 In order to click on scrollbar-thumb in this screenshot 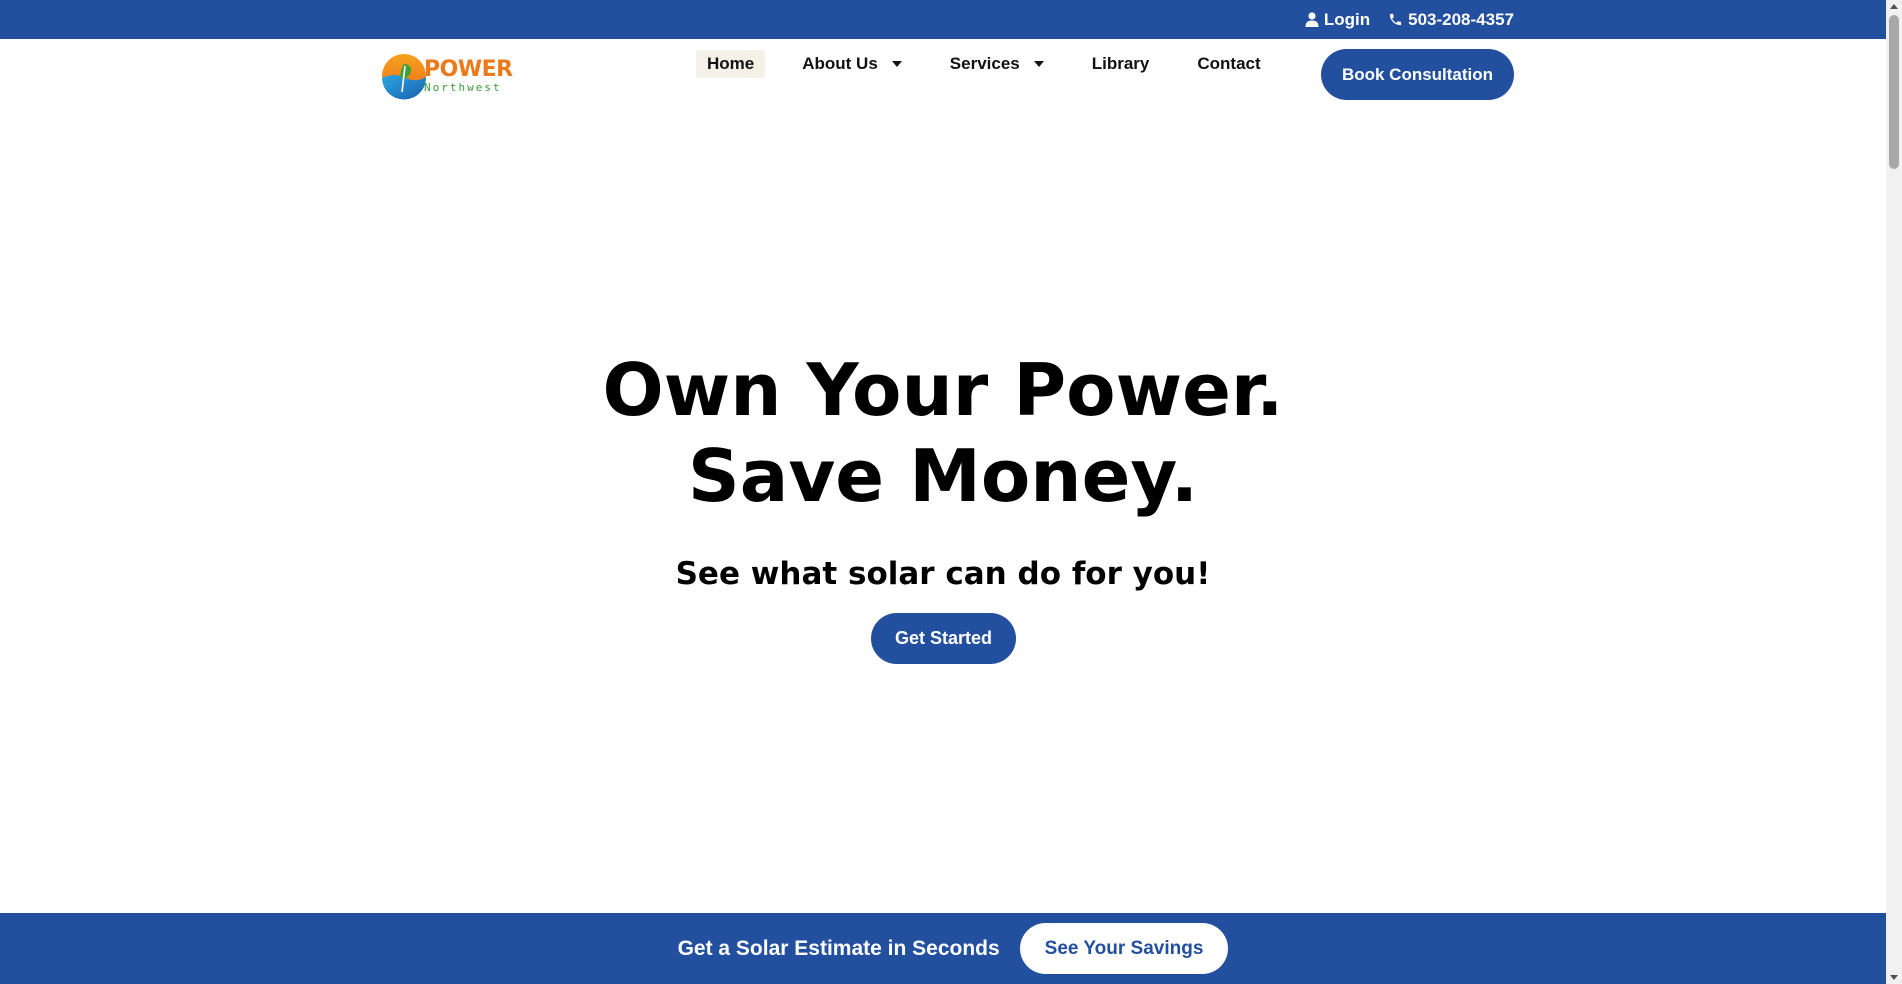, I will do `click(1894, 92)`.